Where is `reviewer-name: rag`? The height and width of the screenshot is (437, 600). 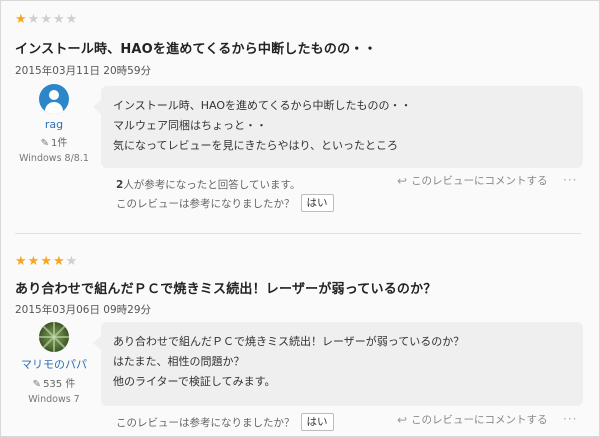 reviewer-name: rag is located at coordinates (54, 124).